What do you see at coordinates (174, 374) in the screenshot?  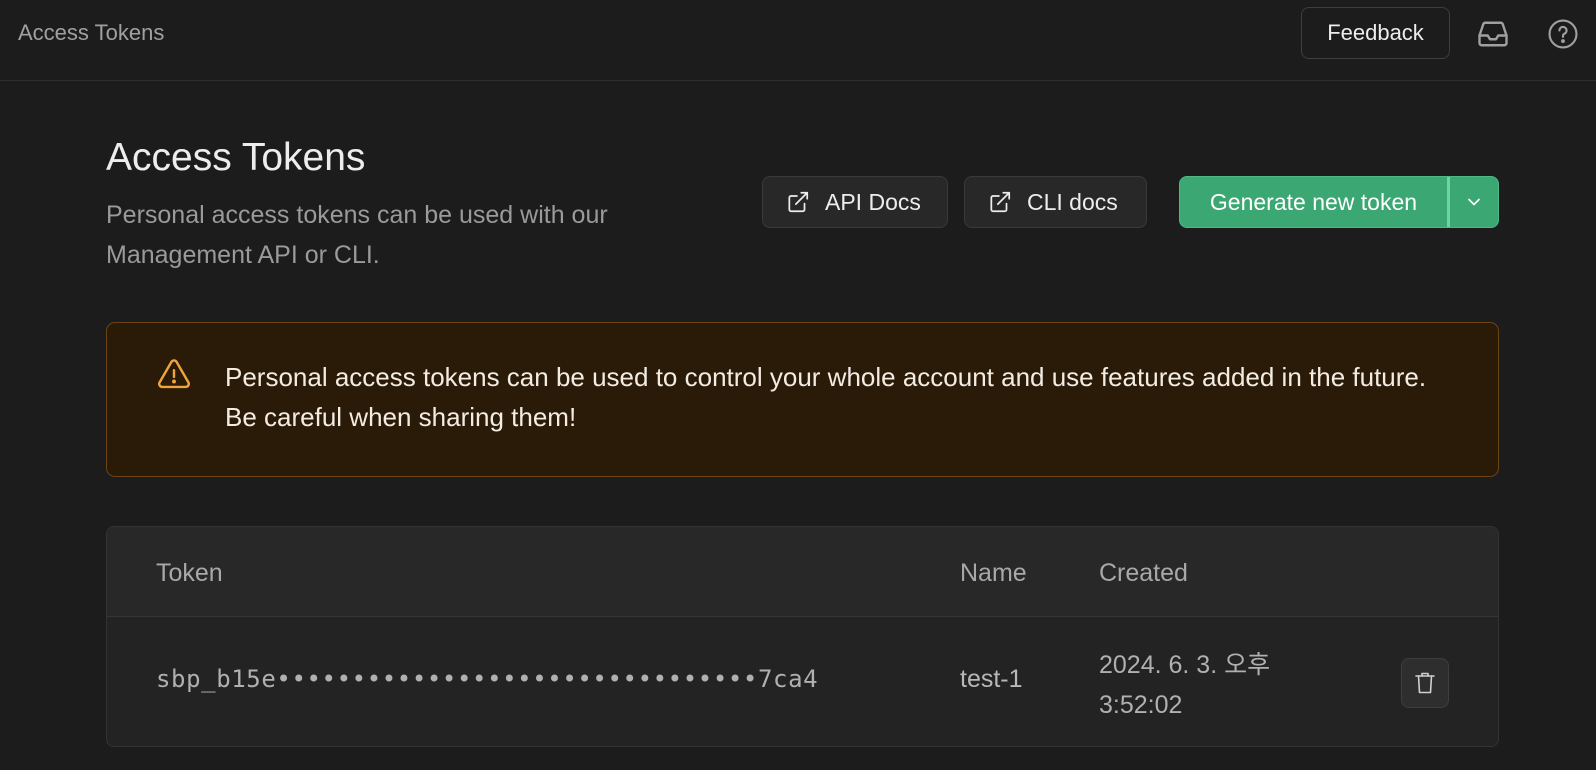 I see `warning-icon` at bounding box center [174, 374].